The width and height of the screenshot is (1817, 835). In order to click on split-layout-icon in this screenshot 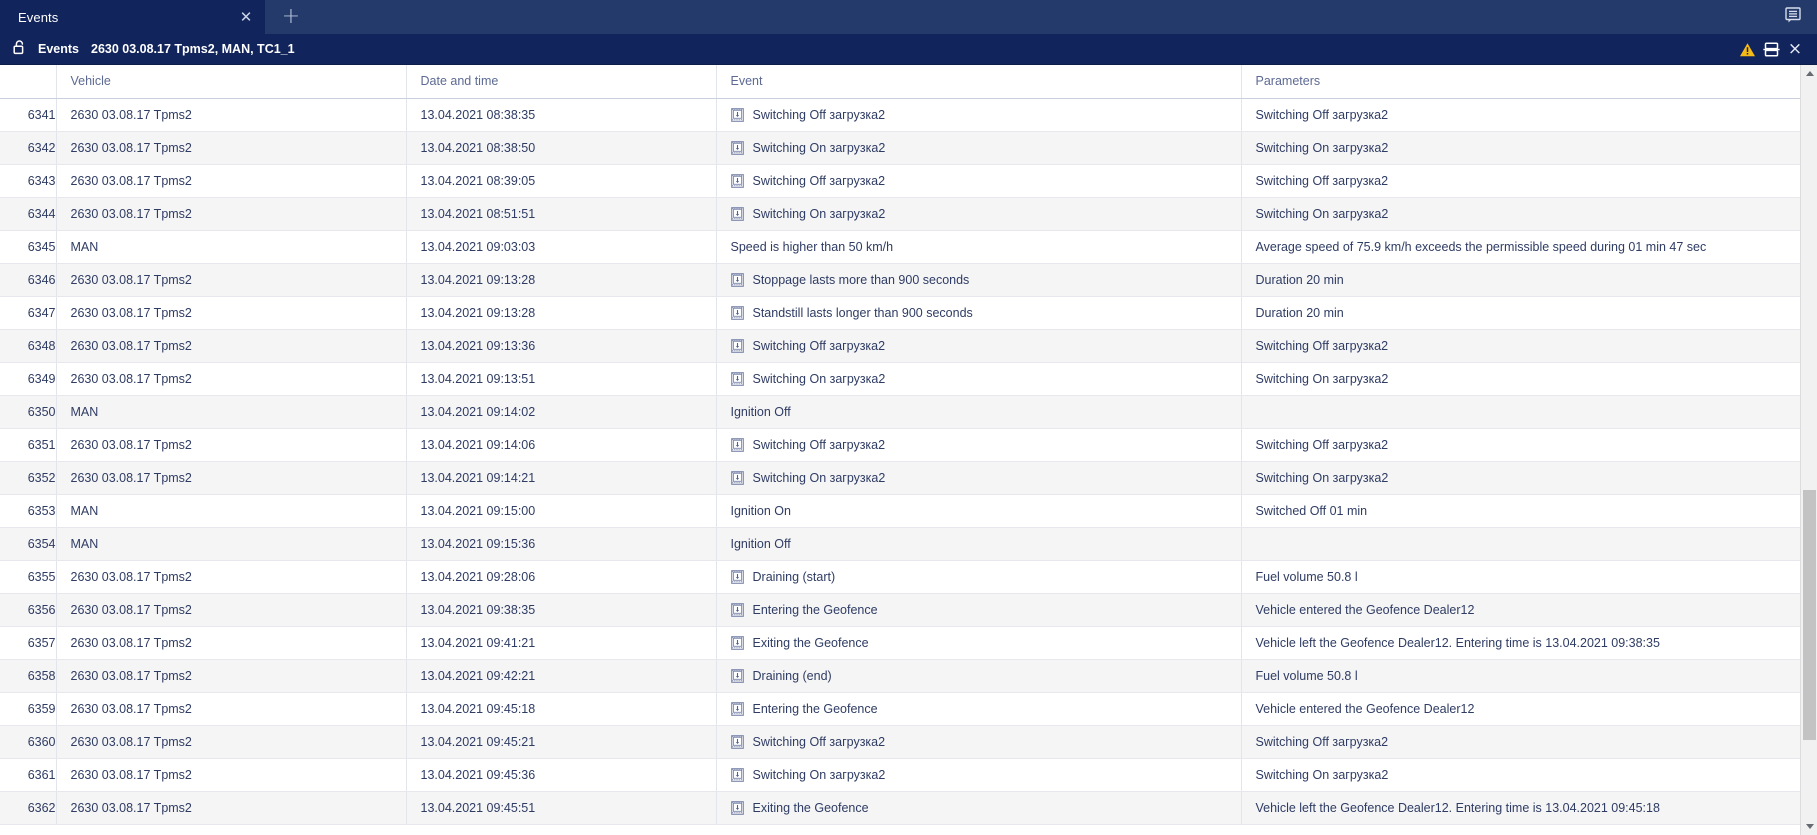, I will do `click(1771, 49)`.